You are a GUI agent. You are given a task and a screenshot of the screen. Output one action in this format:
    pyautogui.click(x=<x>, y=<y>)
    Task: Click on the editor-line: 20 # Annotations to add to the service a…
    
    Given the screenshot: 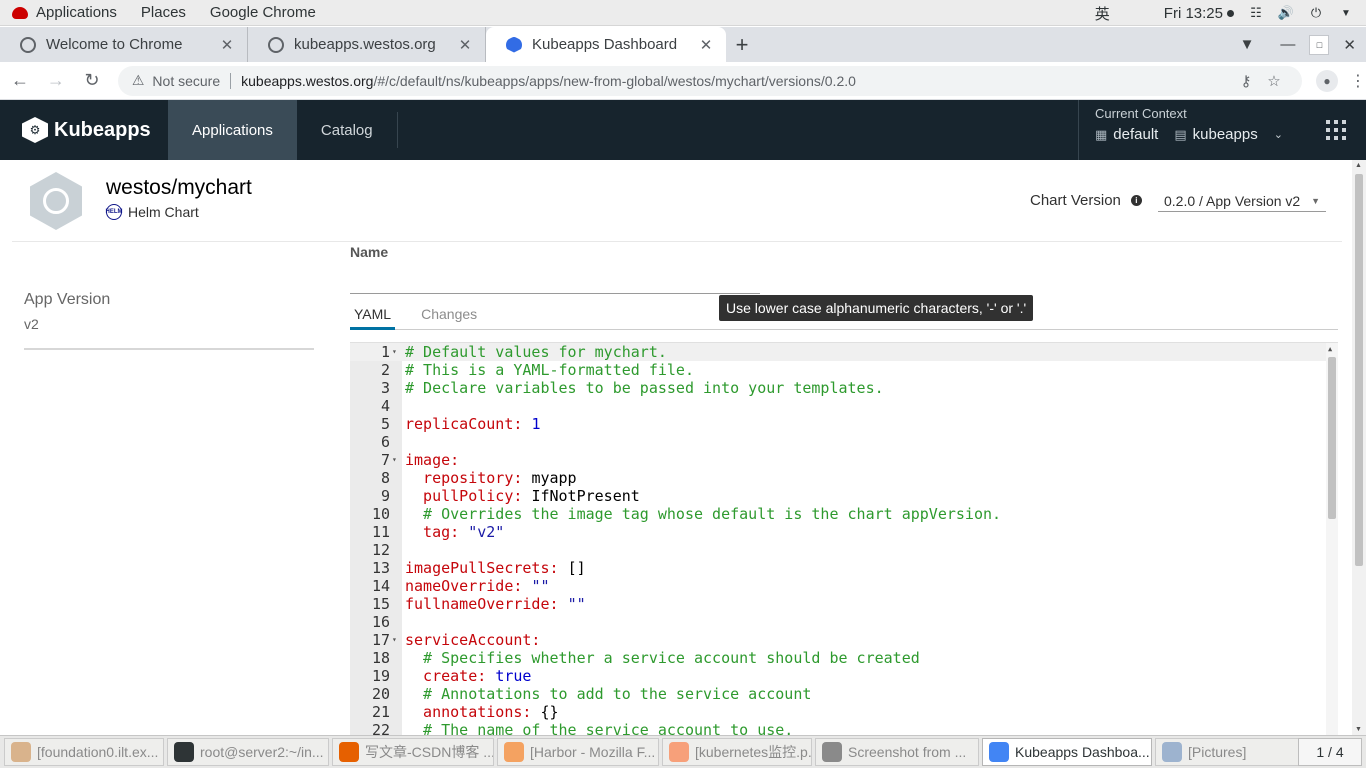 What is the action you would take?
    pyautogui.click(x=844, y=694)
    